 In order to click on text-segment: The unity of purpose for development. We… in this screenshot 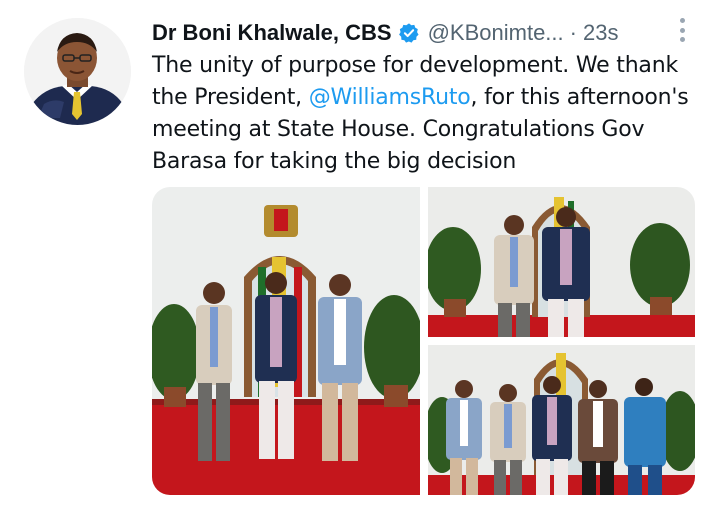, I will do `click(415, 65)`.